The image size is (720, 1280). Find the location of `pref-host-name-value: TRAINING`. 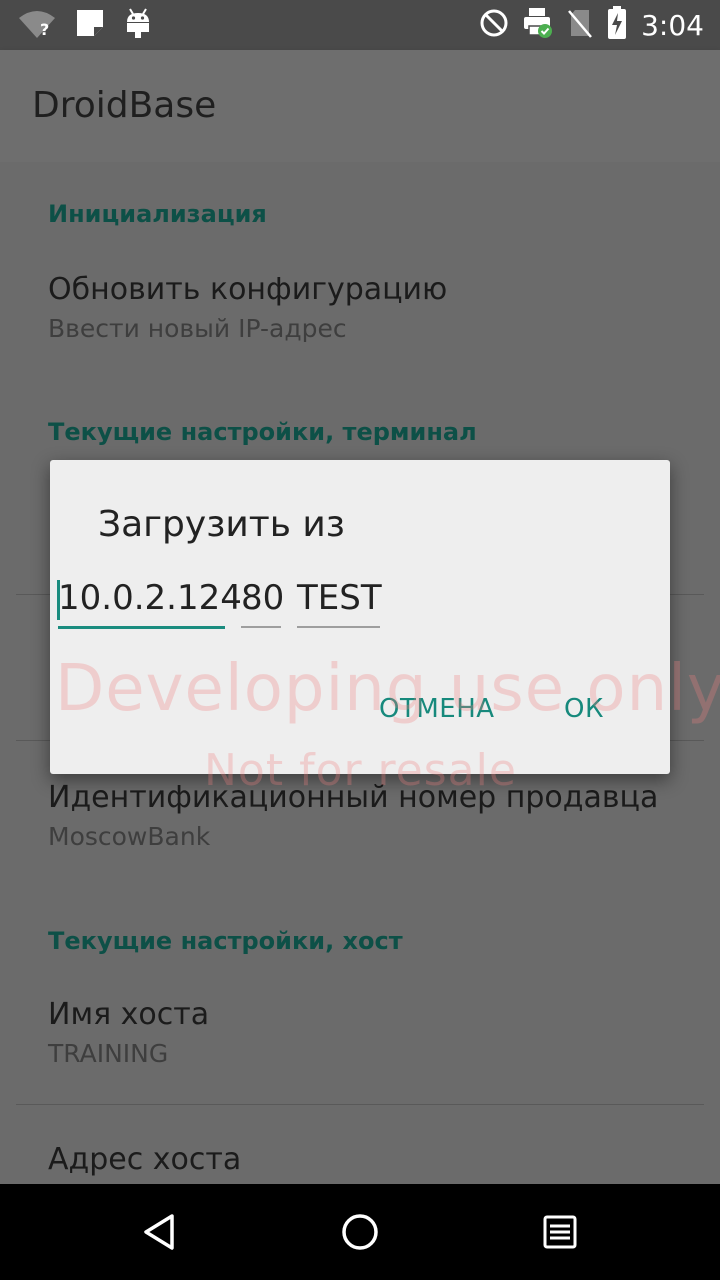

pref-host-name-value: TRAINING is located at coordinates (108, 1053).